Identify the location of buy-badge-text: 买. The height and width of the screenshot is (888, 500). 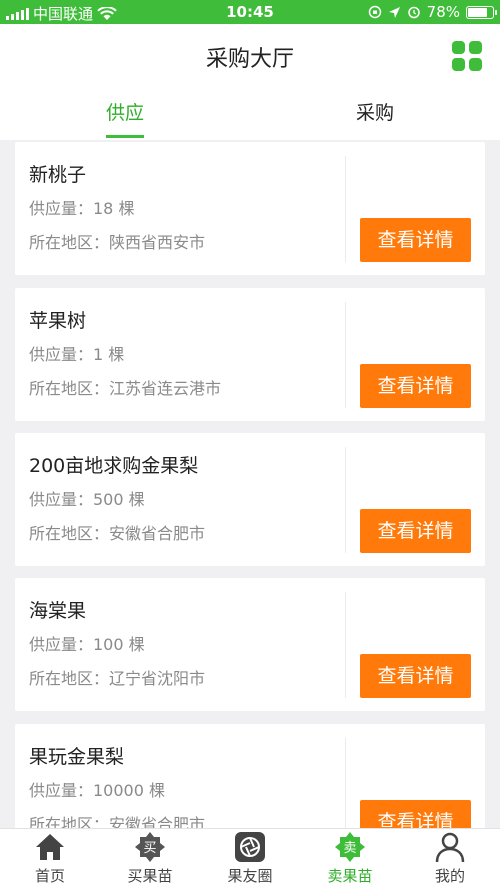
(149, 848).